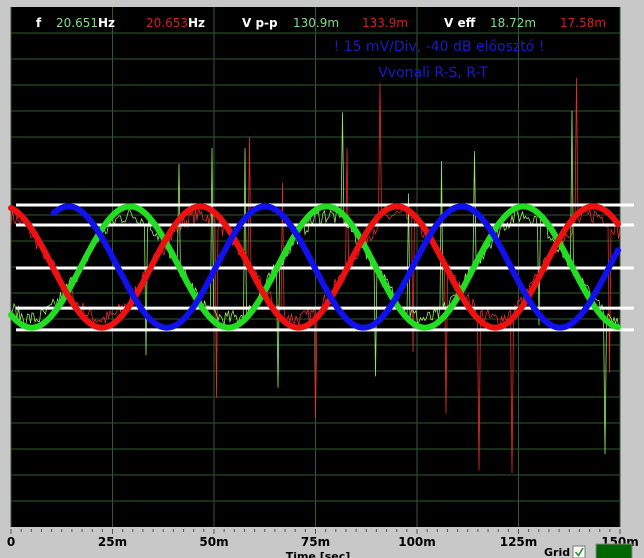 The image size is (644, 558). What do you see at coordinates (439, 47) in the screenshot?
I see `annotation-scale: ! 15 mV/Div, -40 dB előosztó !` at bounding box center [439, 47].